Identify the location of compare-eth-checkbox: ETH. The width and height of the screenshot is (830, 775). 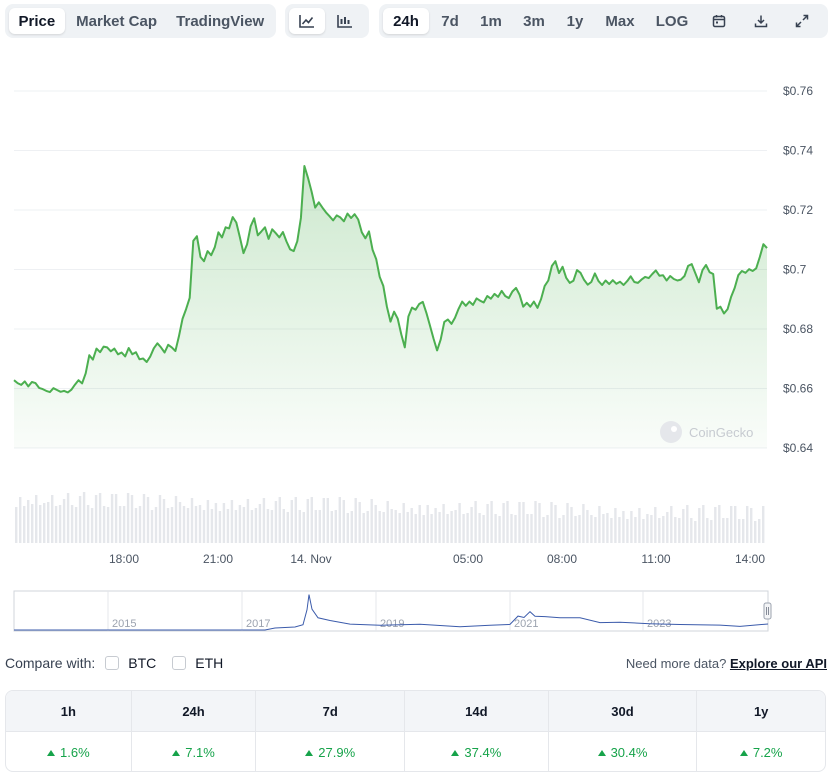
(197, 663).